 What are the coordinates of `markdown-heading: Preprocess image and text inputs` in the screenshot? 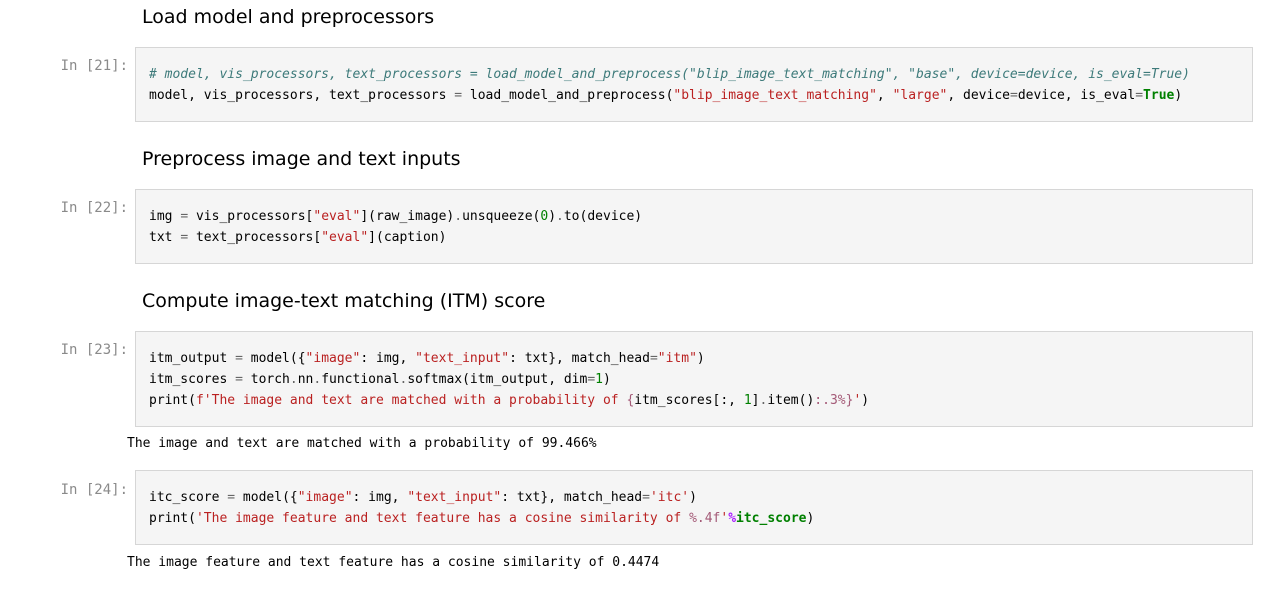 It's located at (301, 159).